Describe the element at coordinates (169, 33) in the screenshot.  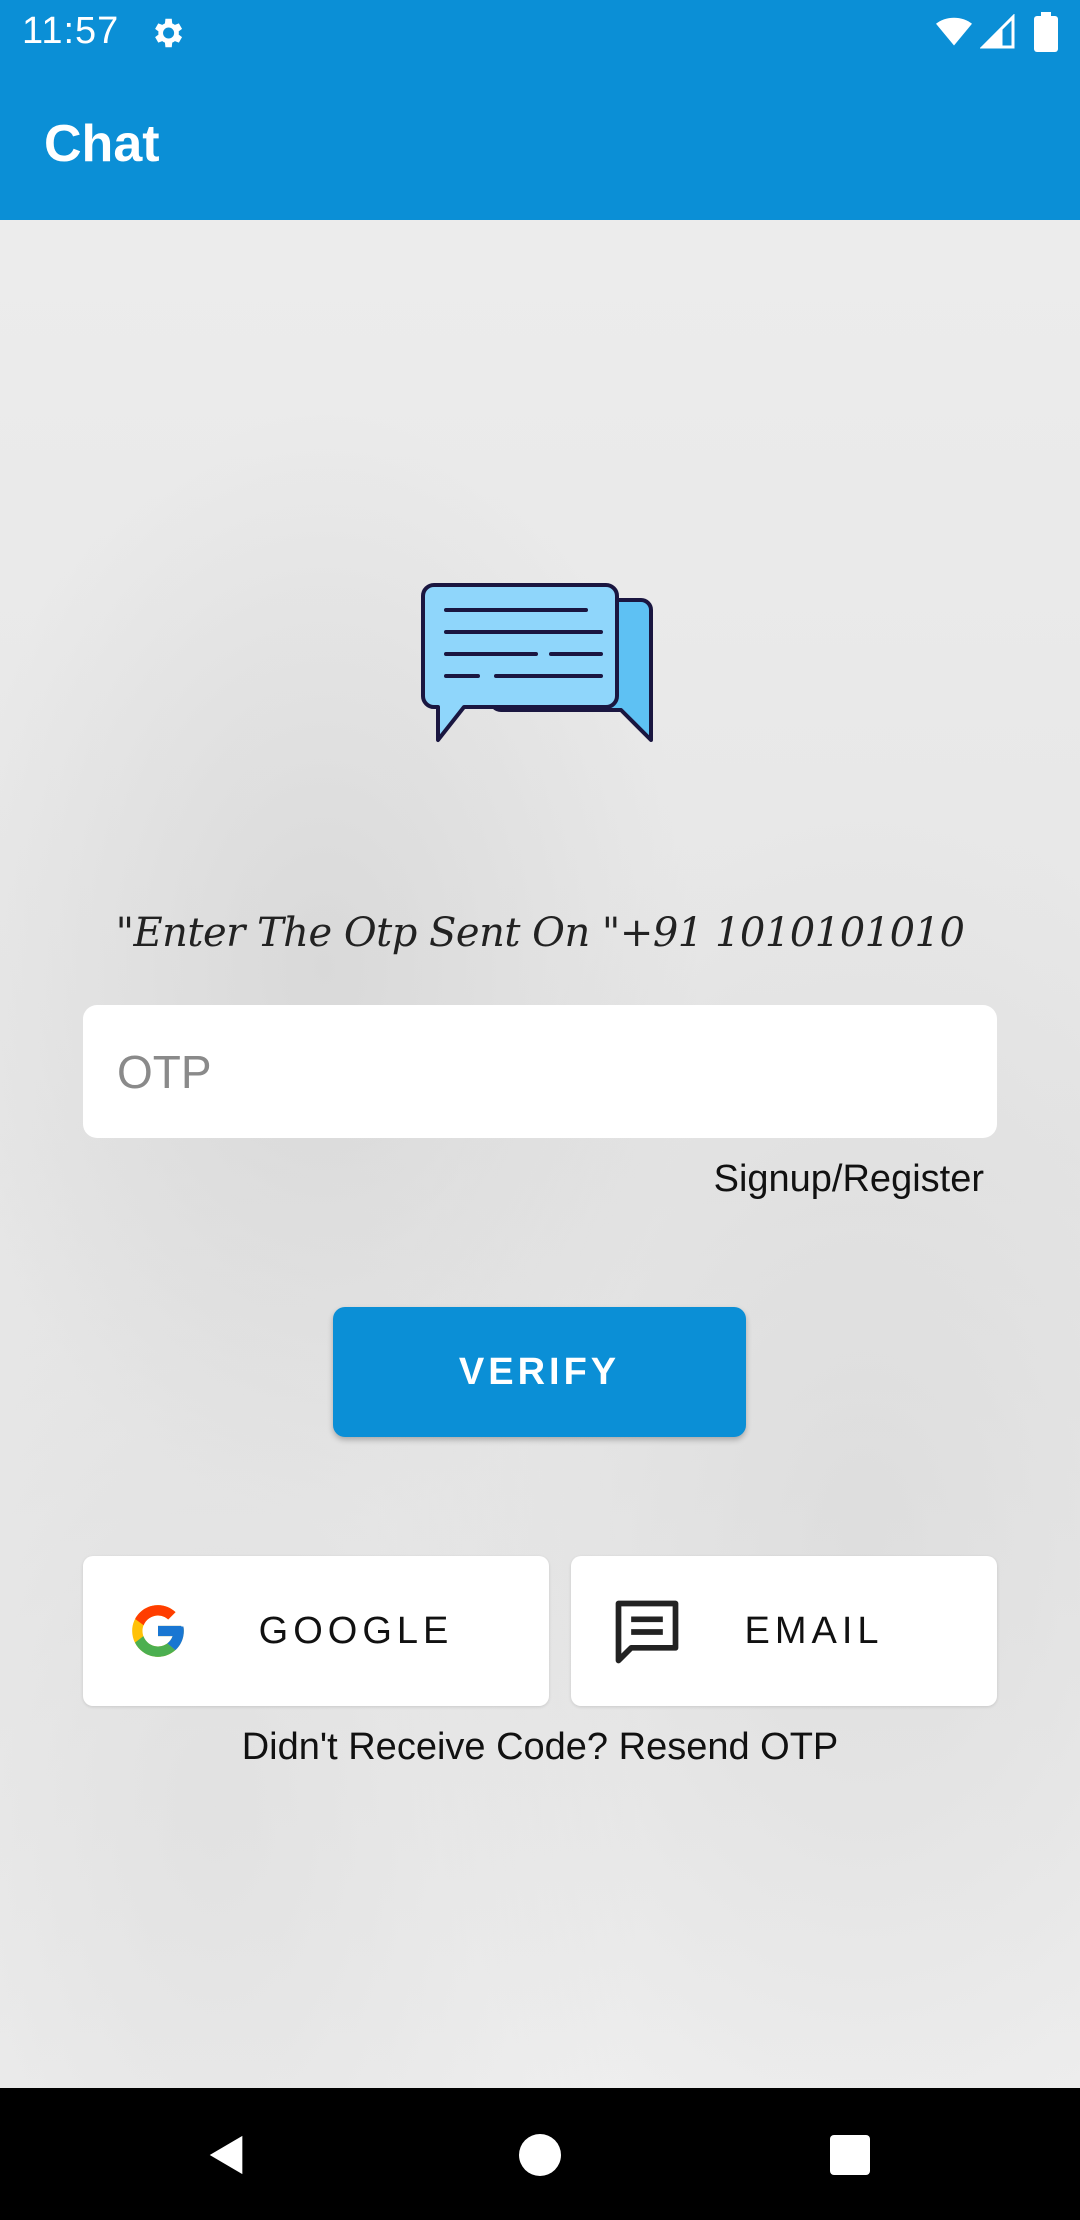
I see `gear-icon` at that location.